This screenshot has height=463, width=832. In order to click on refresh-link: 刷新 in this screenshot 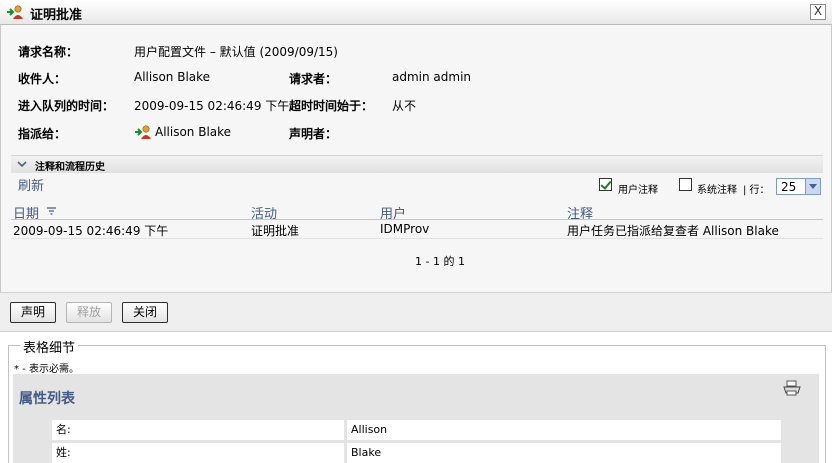, I will do `click(31, 184)`.